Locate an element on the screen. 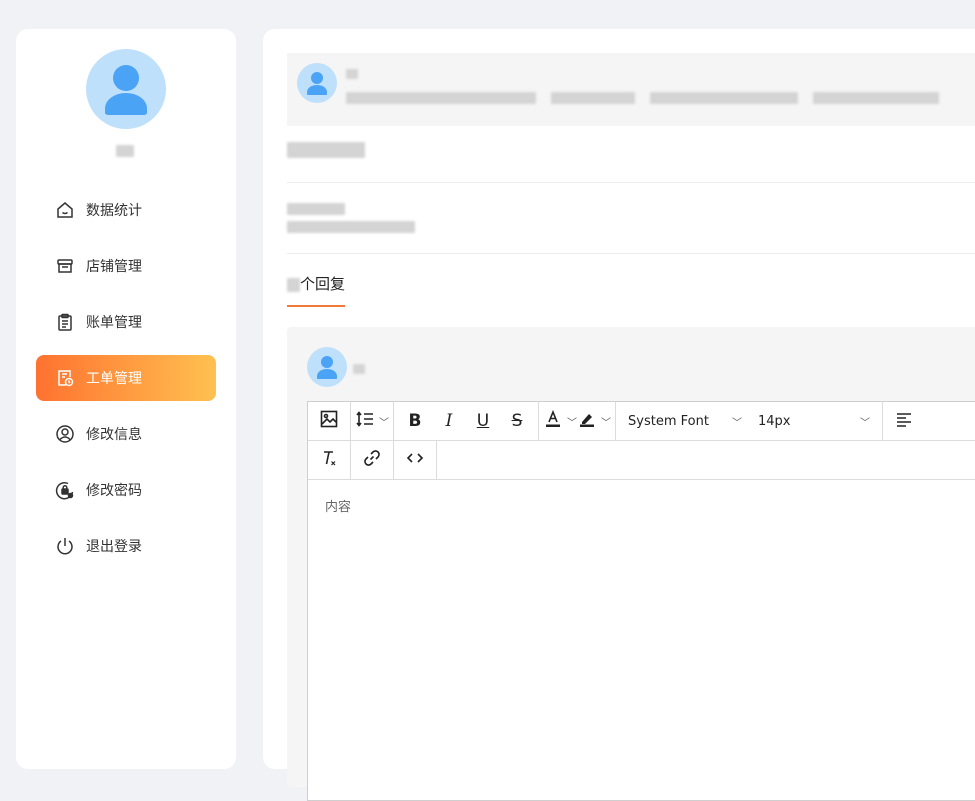  insert-link-button is located at coordinates (372, 460).